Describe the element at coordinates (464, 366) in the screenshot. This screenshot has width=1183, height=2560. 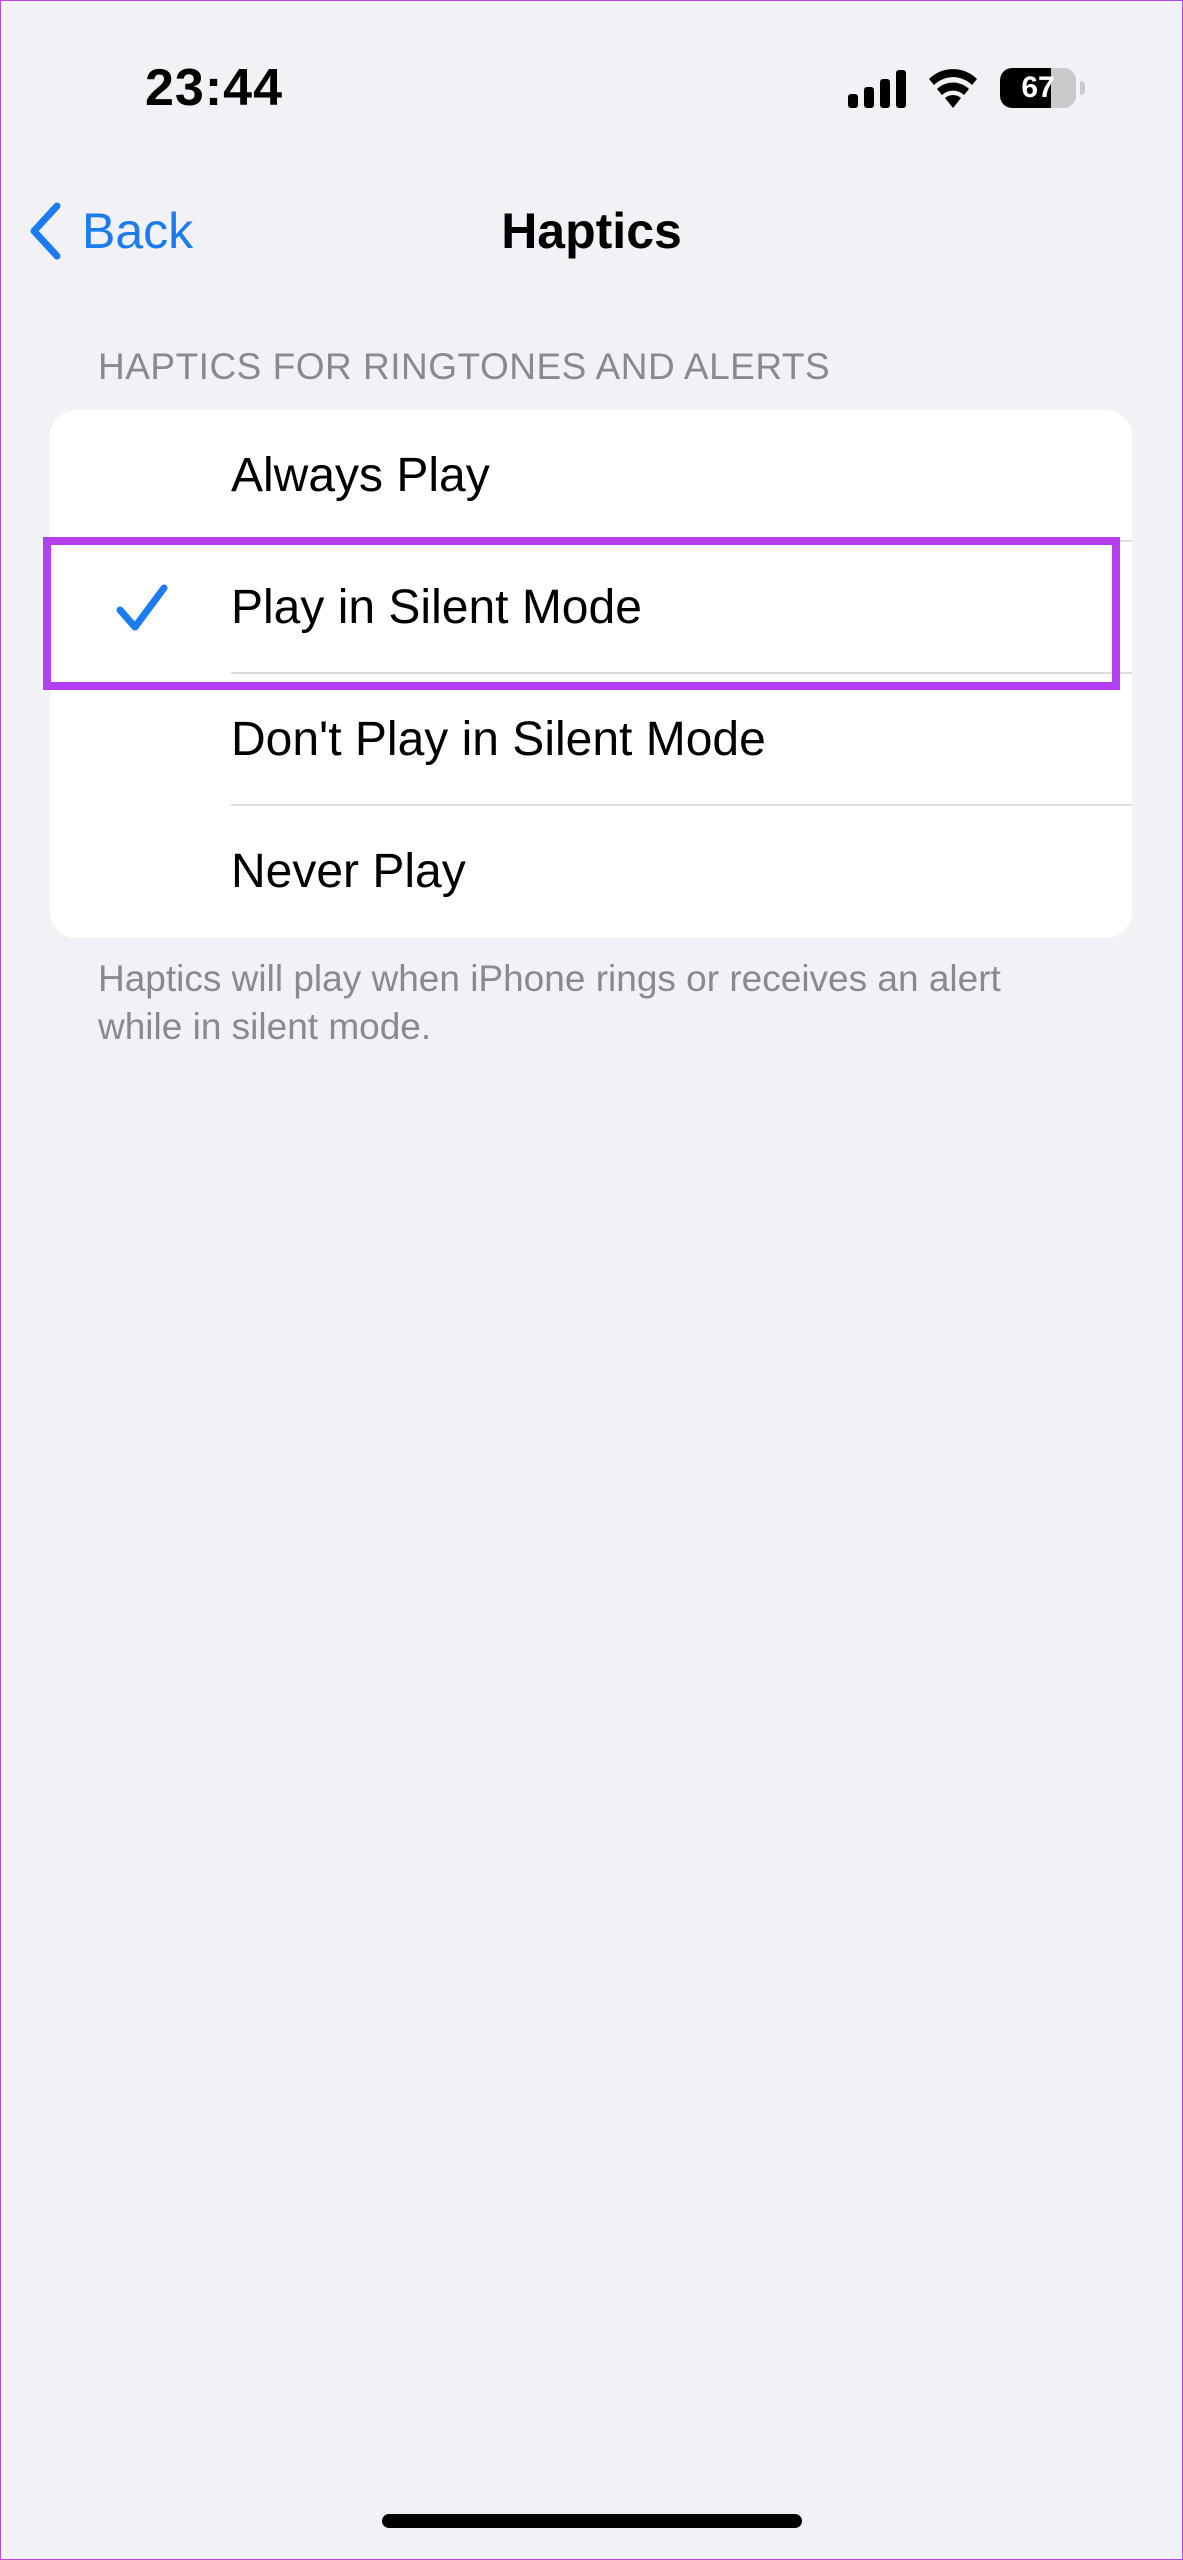
I see `section-header: HAPTICS FOR RINGTONES AND ALERTS` at that location.